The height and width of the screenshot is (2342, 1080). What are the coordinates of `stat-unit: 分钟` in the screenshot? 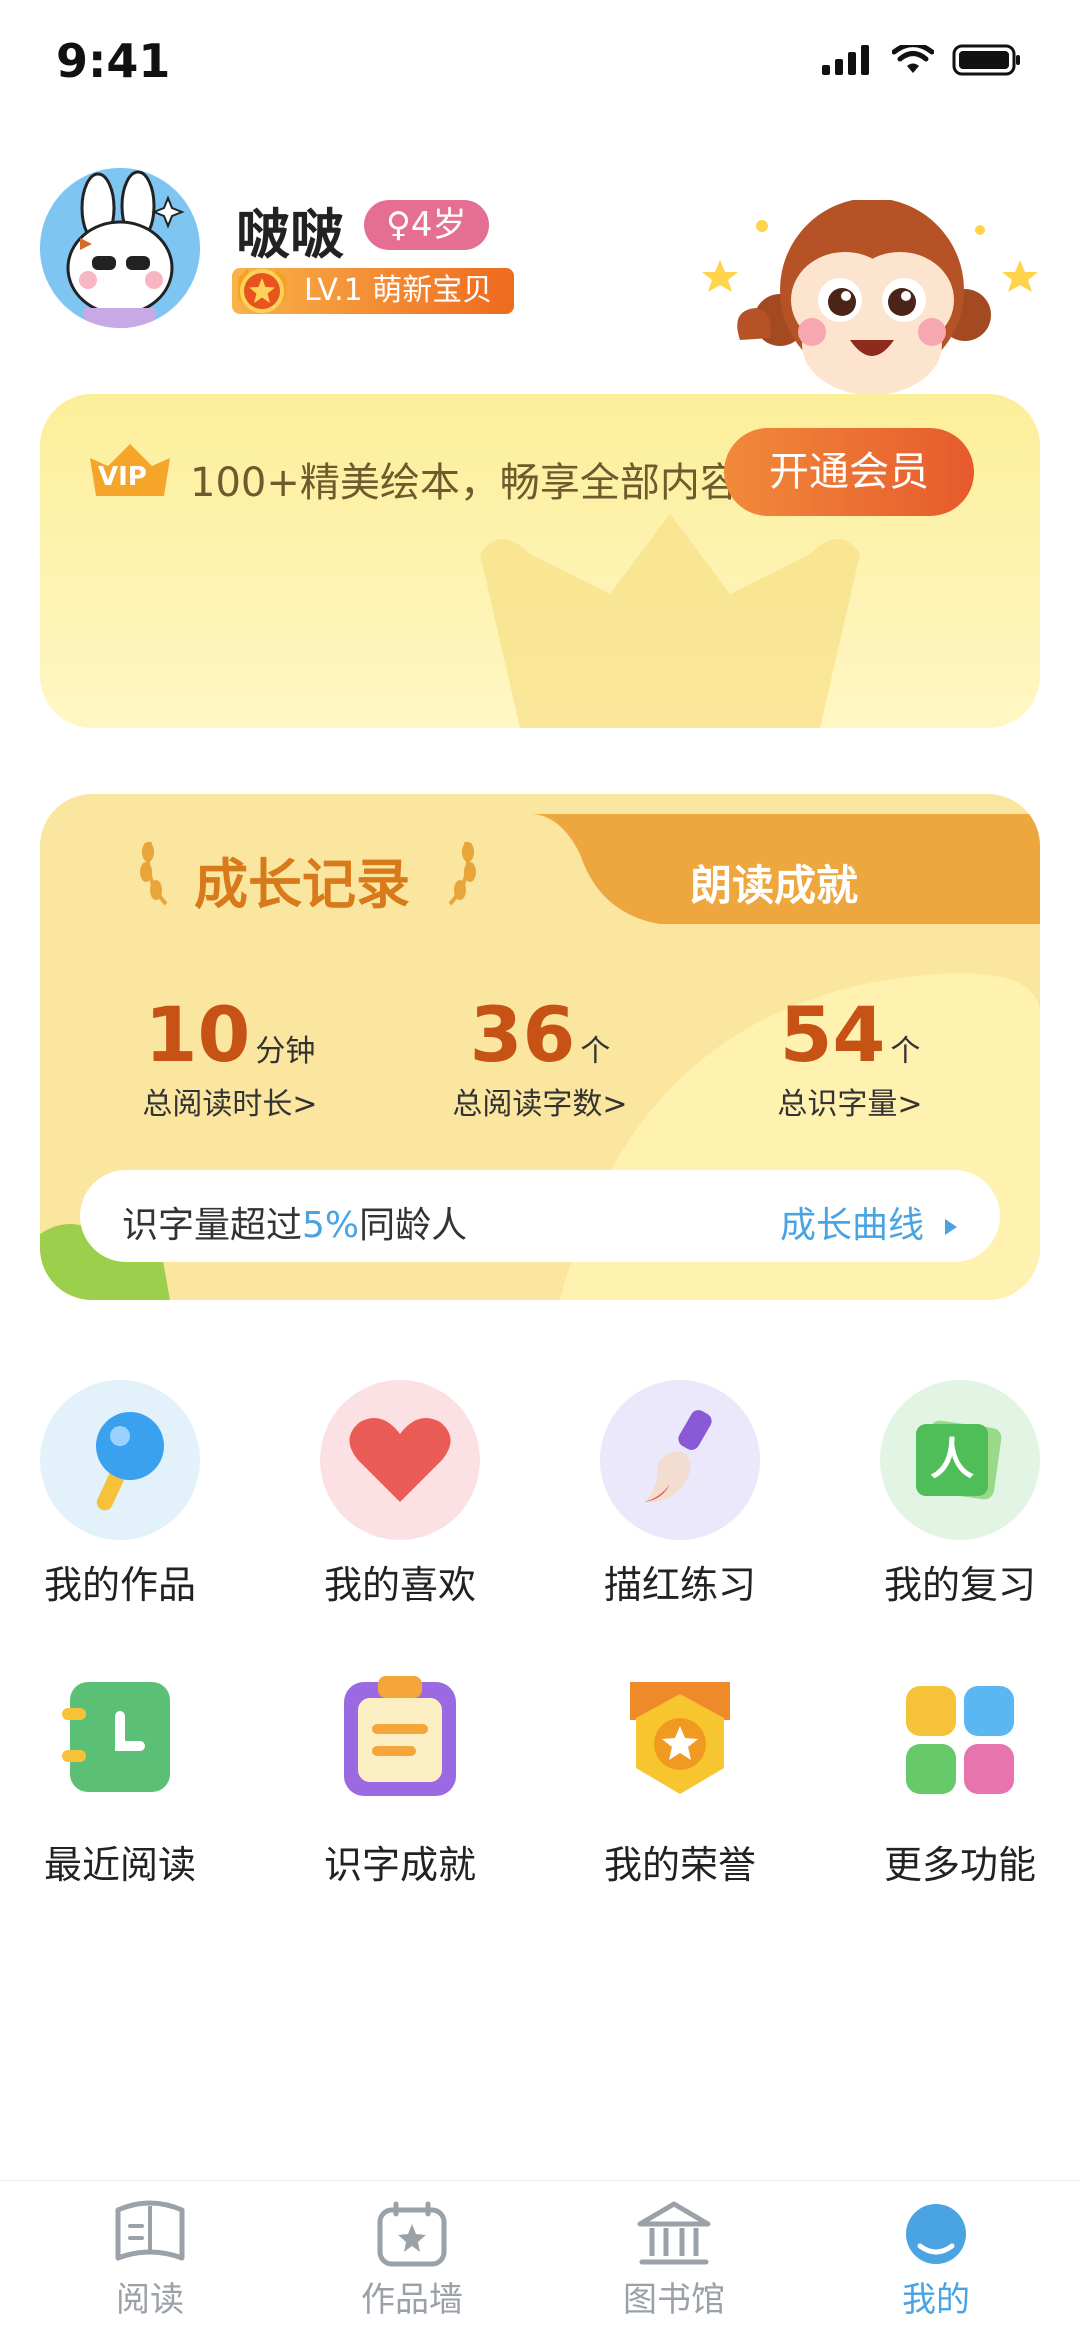 It's located at (285, 1051).